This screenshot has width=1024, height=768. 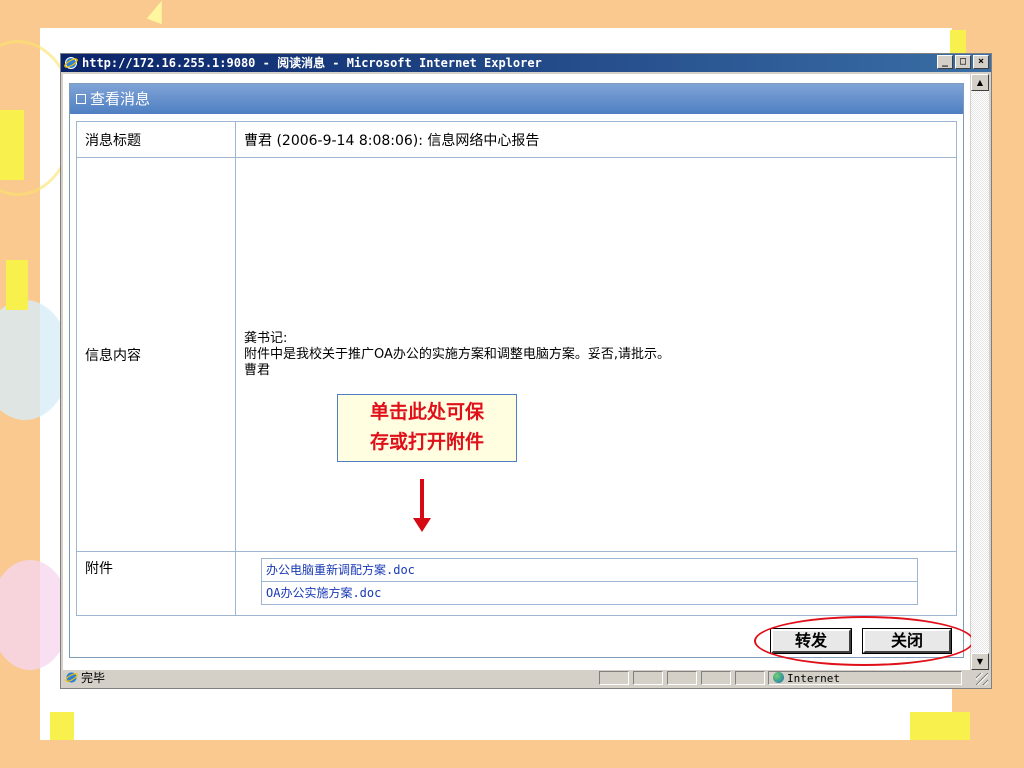 I want to click on status-text-wrap: 完毕, so click(x=85, y=678).